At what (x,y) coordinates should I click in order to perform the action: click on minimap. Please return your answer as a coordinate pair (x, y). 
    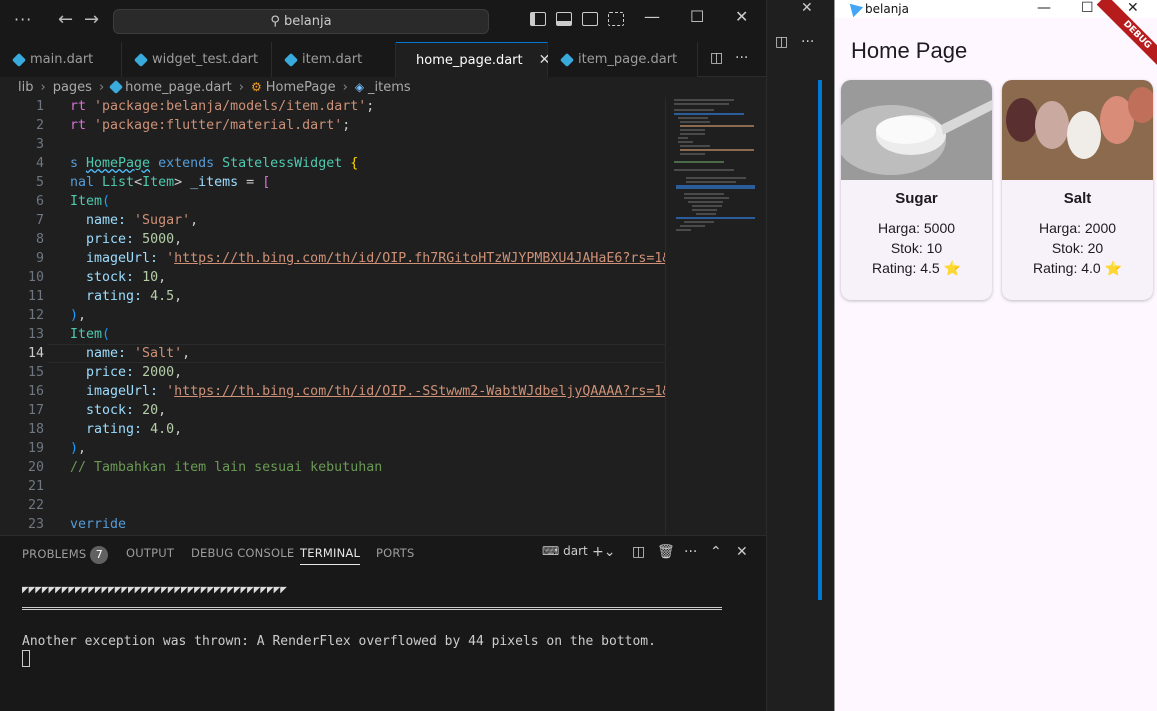
    Looking at the image, I should click on (710, 316).